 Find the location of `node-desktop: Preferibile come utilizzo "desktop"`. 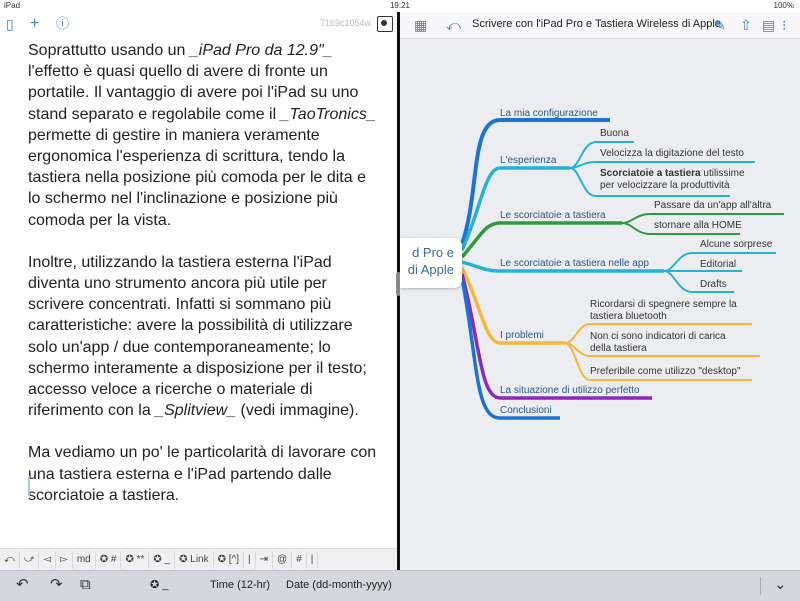

node-desktop: Preferibile come utilizzo "desktop" is located at coordinates (665, 372).